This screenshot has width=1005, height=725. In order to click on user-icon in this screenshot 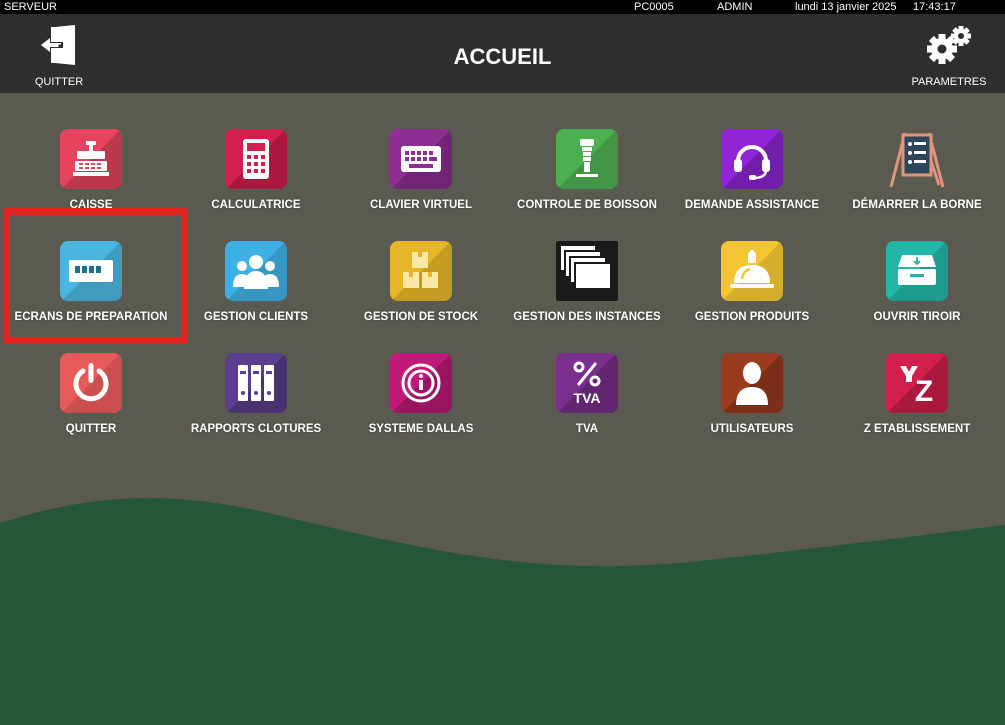, I will do `click(752, 383)`.